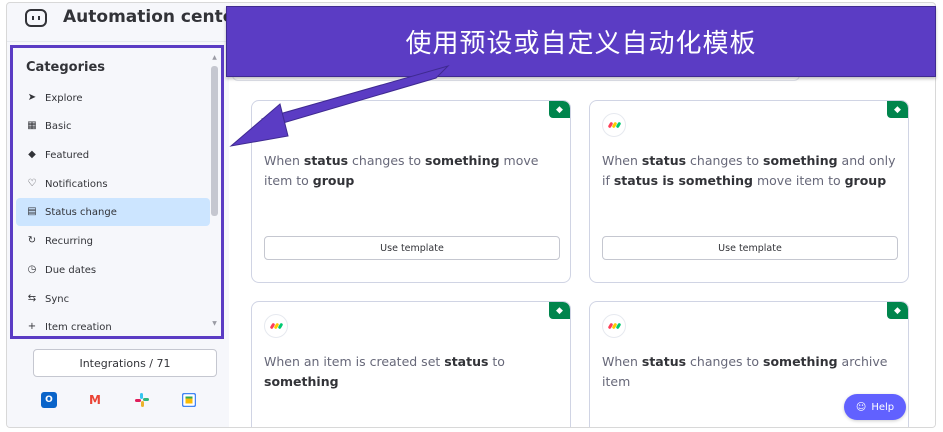 Image resolution: width=943 pixels, height=432 pixels. What do you see at coordinates (64, 98) in the screenshot?
I see `category-label: Explore` at bounding box center [64, 98].